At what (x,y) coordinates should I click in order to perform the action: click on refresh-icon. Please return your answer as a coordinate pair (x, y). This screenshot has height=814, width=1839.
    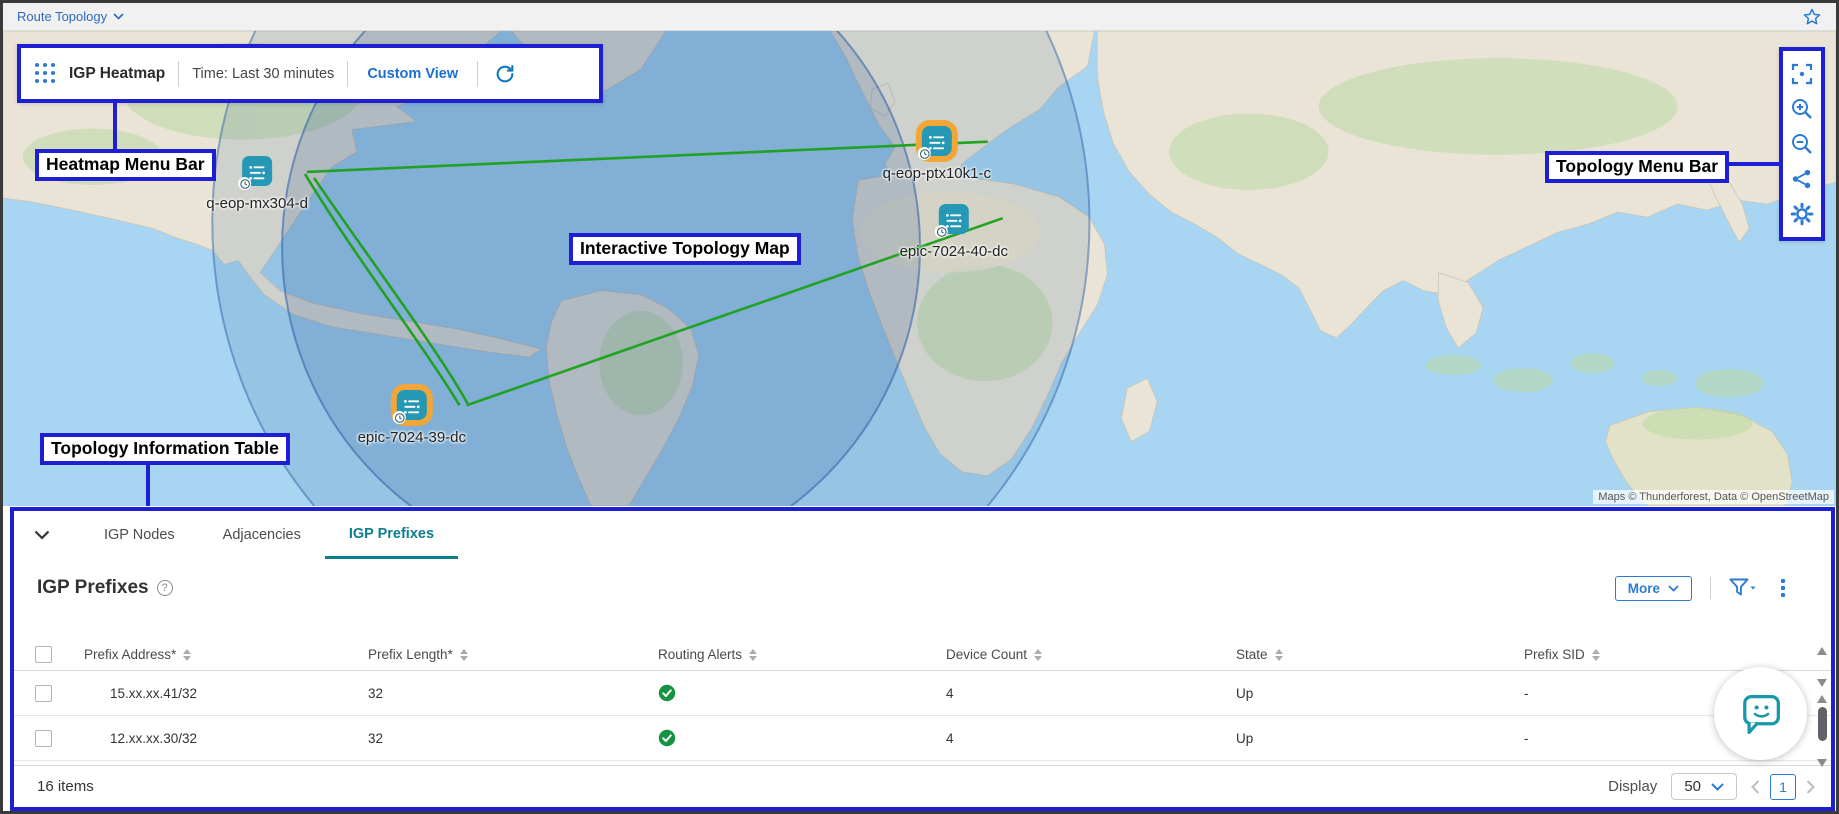
    Looking at the image, I should click on (505, 74).